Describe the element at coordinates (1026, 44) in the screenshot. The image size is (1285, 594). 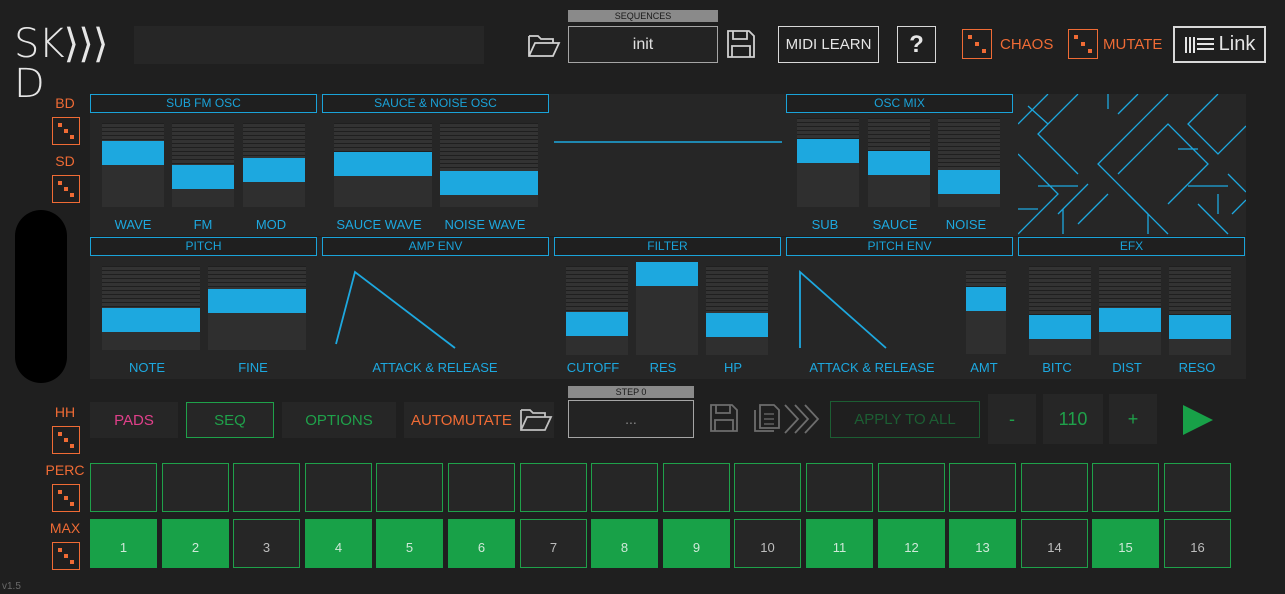
I see `chaos-button: CHAOS` at that location.